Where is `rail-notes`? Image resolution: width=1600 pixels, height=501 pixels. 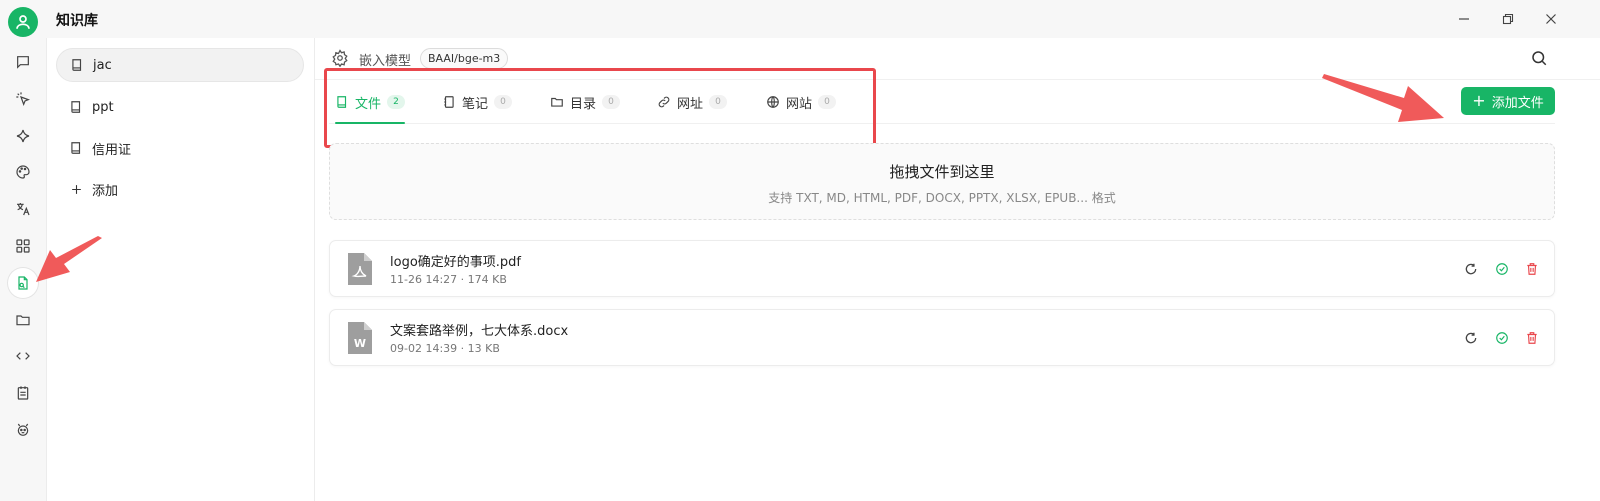
rail-notes is located at coordinates (23, 393).